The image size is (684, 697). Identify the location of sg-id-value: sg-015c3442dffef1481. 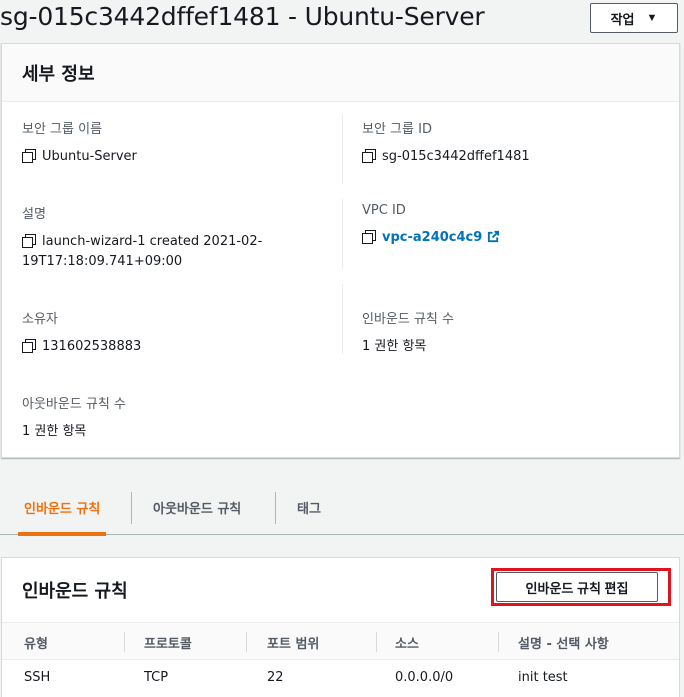
(456, 156).